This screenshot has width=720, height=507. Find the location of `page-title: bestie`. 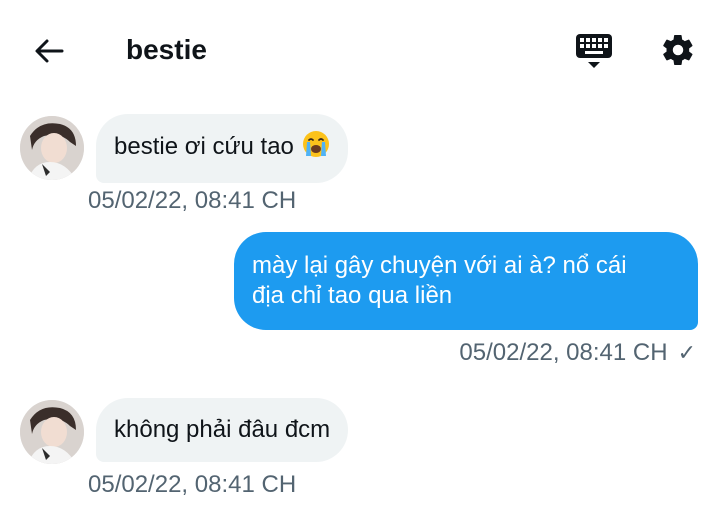

page-title: bestie is located at coordinates (166, 49).